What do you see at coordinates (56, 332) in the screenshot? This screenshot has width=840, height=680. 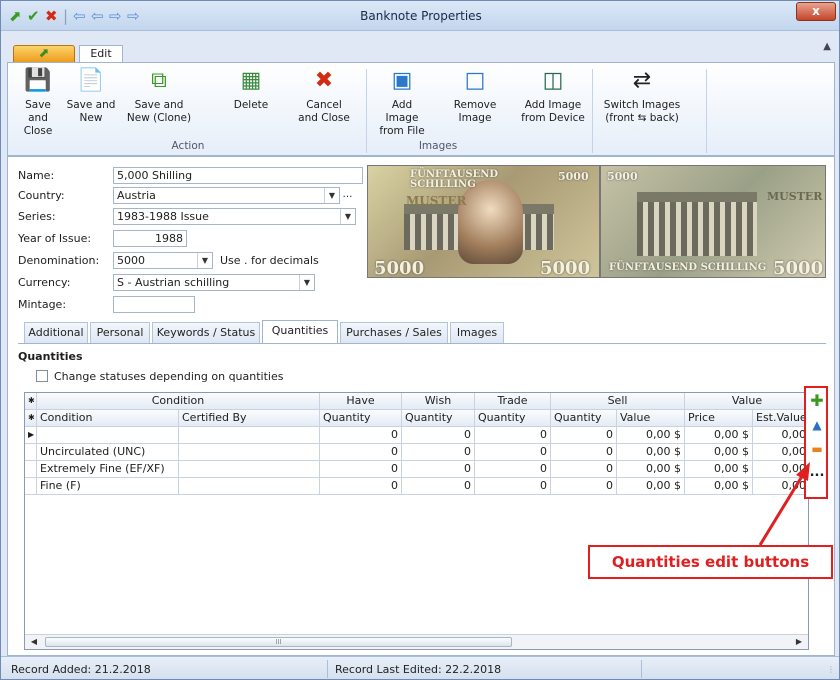 I see `tab-additional: Additional` at bounding box center [56, 332].